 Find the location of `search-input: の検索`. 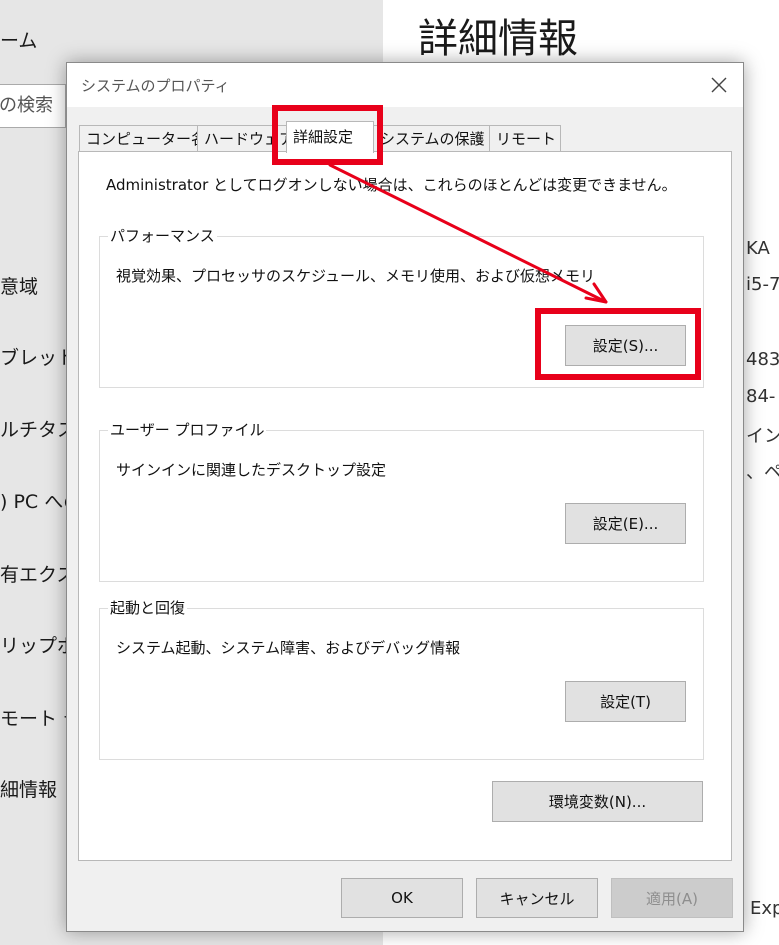

search-input: の検索 is located at coordinates (33, 106).